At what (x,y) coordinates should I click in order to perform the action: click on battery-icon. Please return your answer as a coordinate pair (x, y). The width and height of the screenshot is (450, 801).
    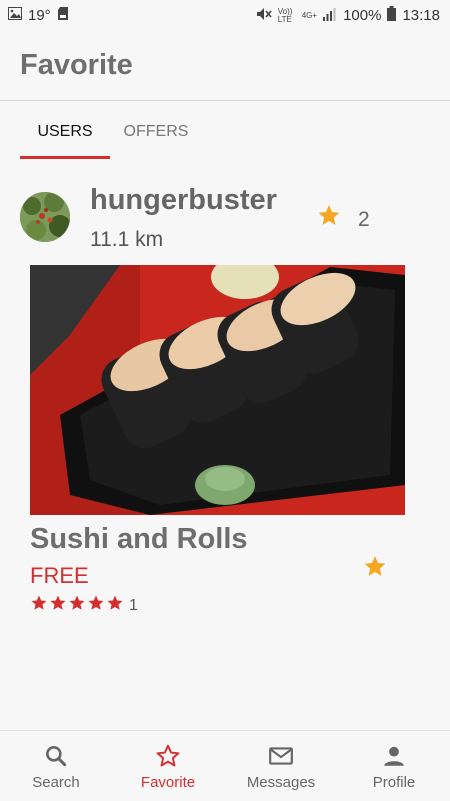
    Looking at the image, I should click on (392, 15).